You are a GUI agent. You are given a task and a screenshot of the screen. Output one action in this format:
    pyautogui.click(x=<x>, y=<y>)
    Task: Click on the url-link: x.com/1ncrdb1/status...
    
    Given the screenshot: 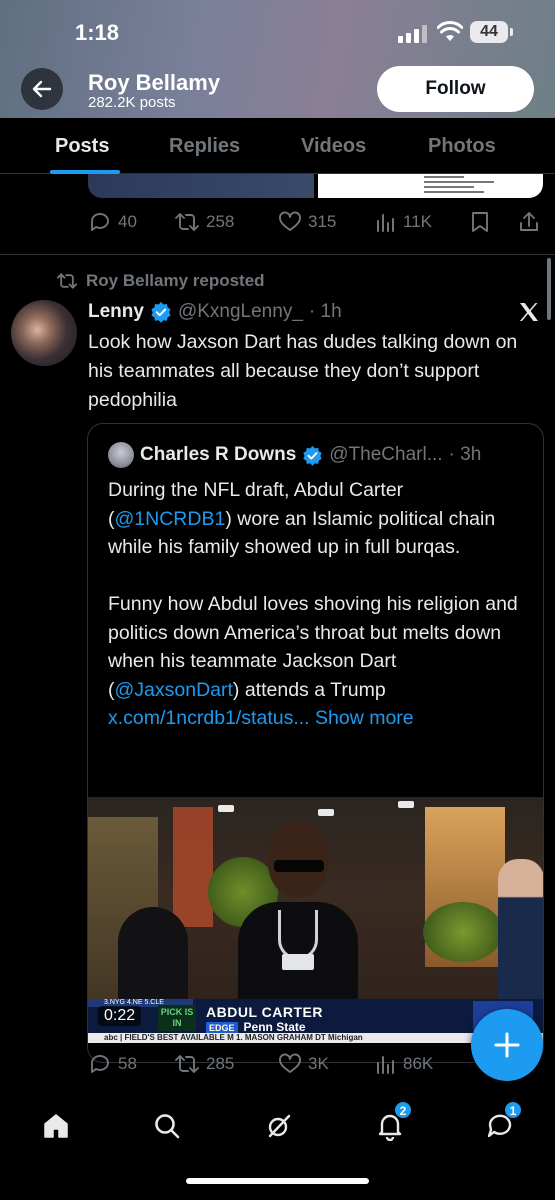 What is the action you would take?
    pyautogui.click(x=209, y=718)
    